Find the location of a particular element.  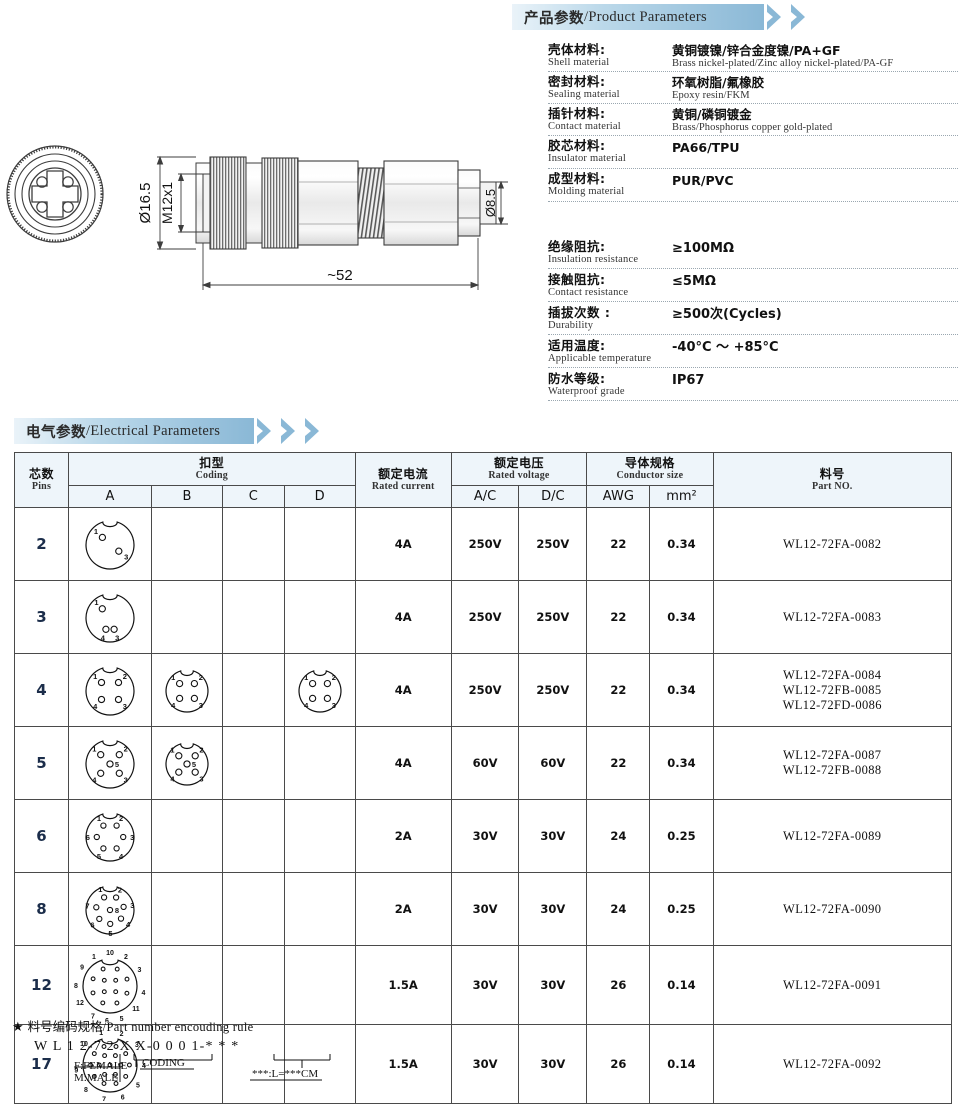

electrical-parameters-banner: 电气参数 / Electrical Parameters is located at coordinates (170, 431).